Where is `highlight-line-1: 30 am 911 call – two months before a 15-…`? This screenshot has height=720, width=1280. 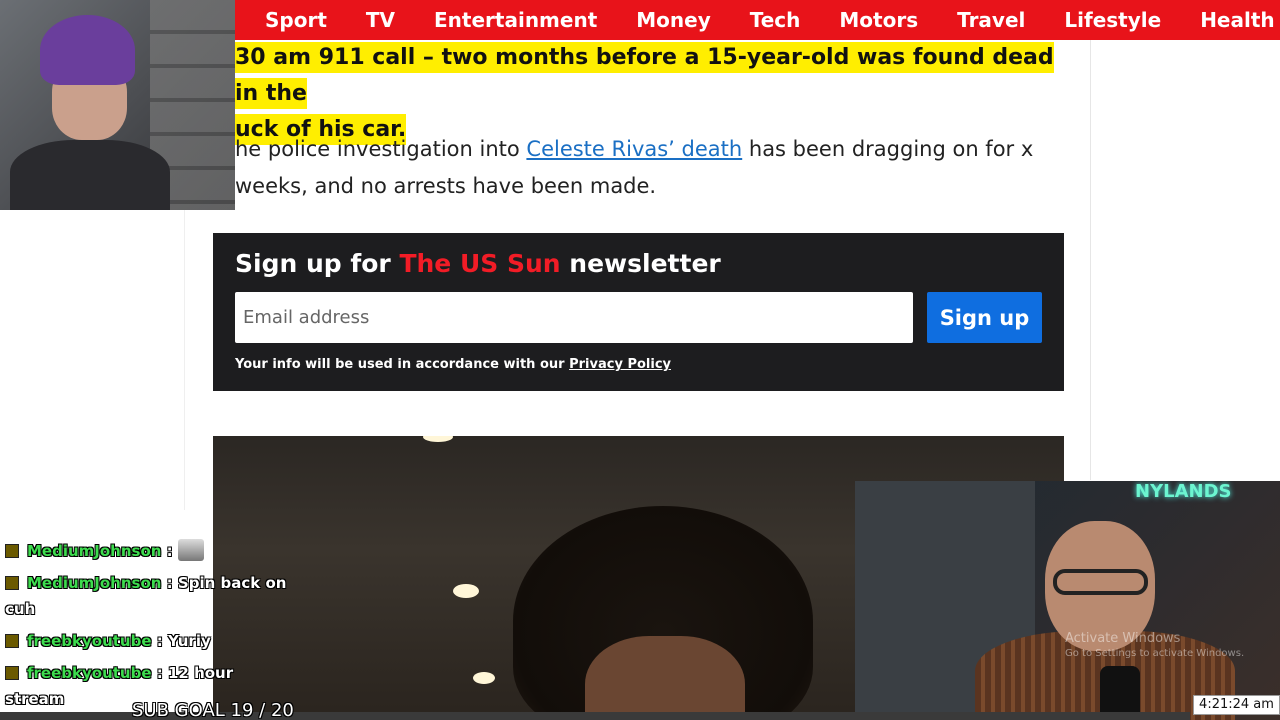
highlight-line-1: 30 am 911 call – two months before a 15-… is located at coordinates (644, 75).